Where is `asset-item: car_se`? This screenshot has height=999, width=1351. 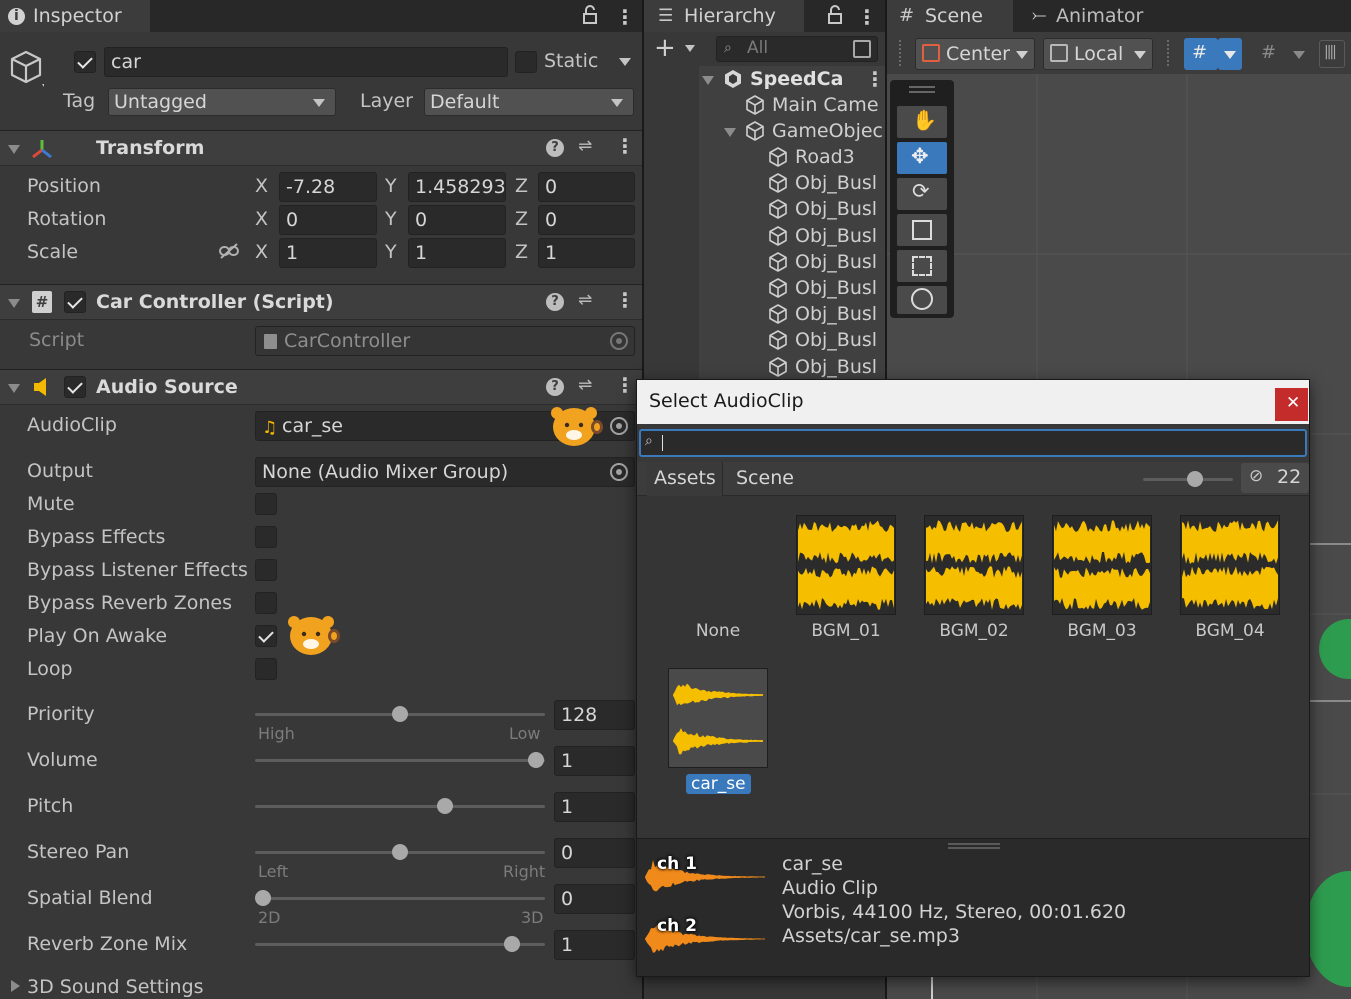
asset-item: car_se is located at coordinates (718, 743).